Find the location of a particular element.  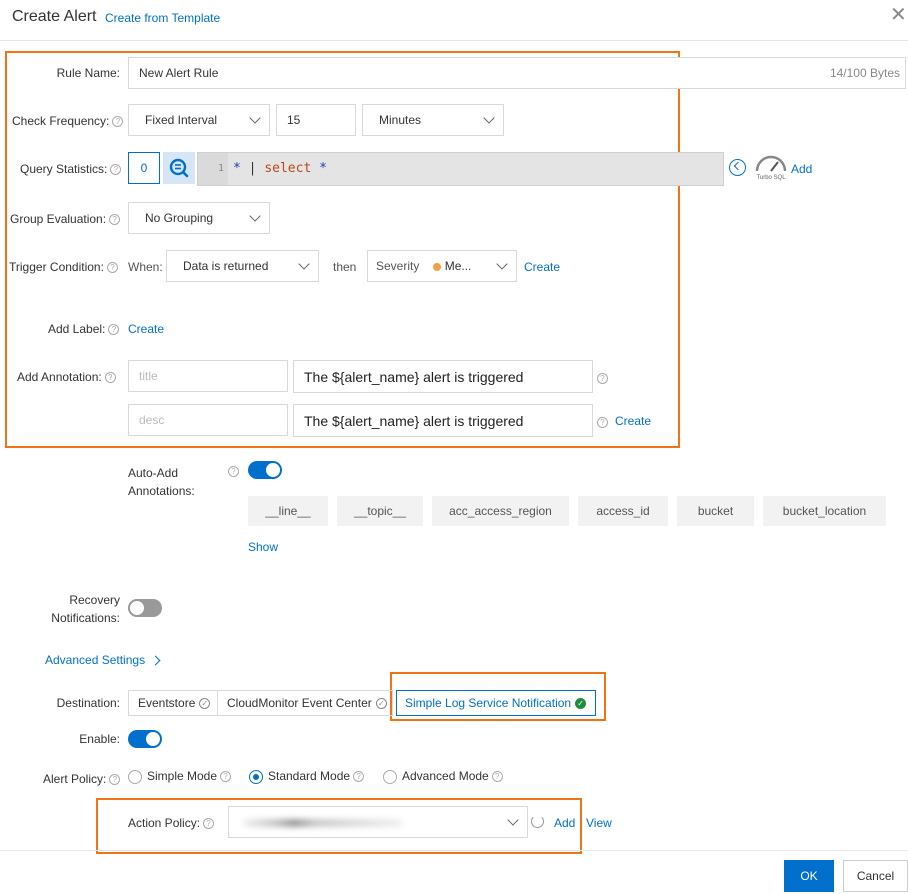

clock-history-icon is located at coordinates (737, 167).